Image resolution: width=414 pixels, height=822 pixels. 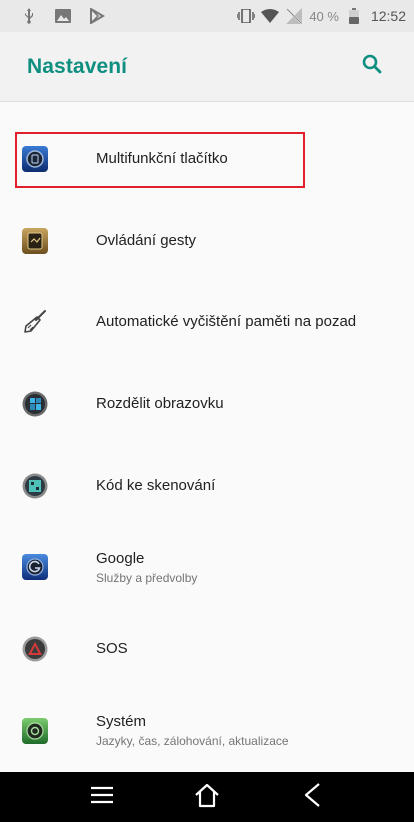 I want to click on settings-item-memory-cleanup: Automatické vyčištění paměti na pozad, so click(x=207, y=322).